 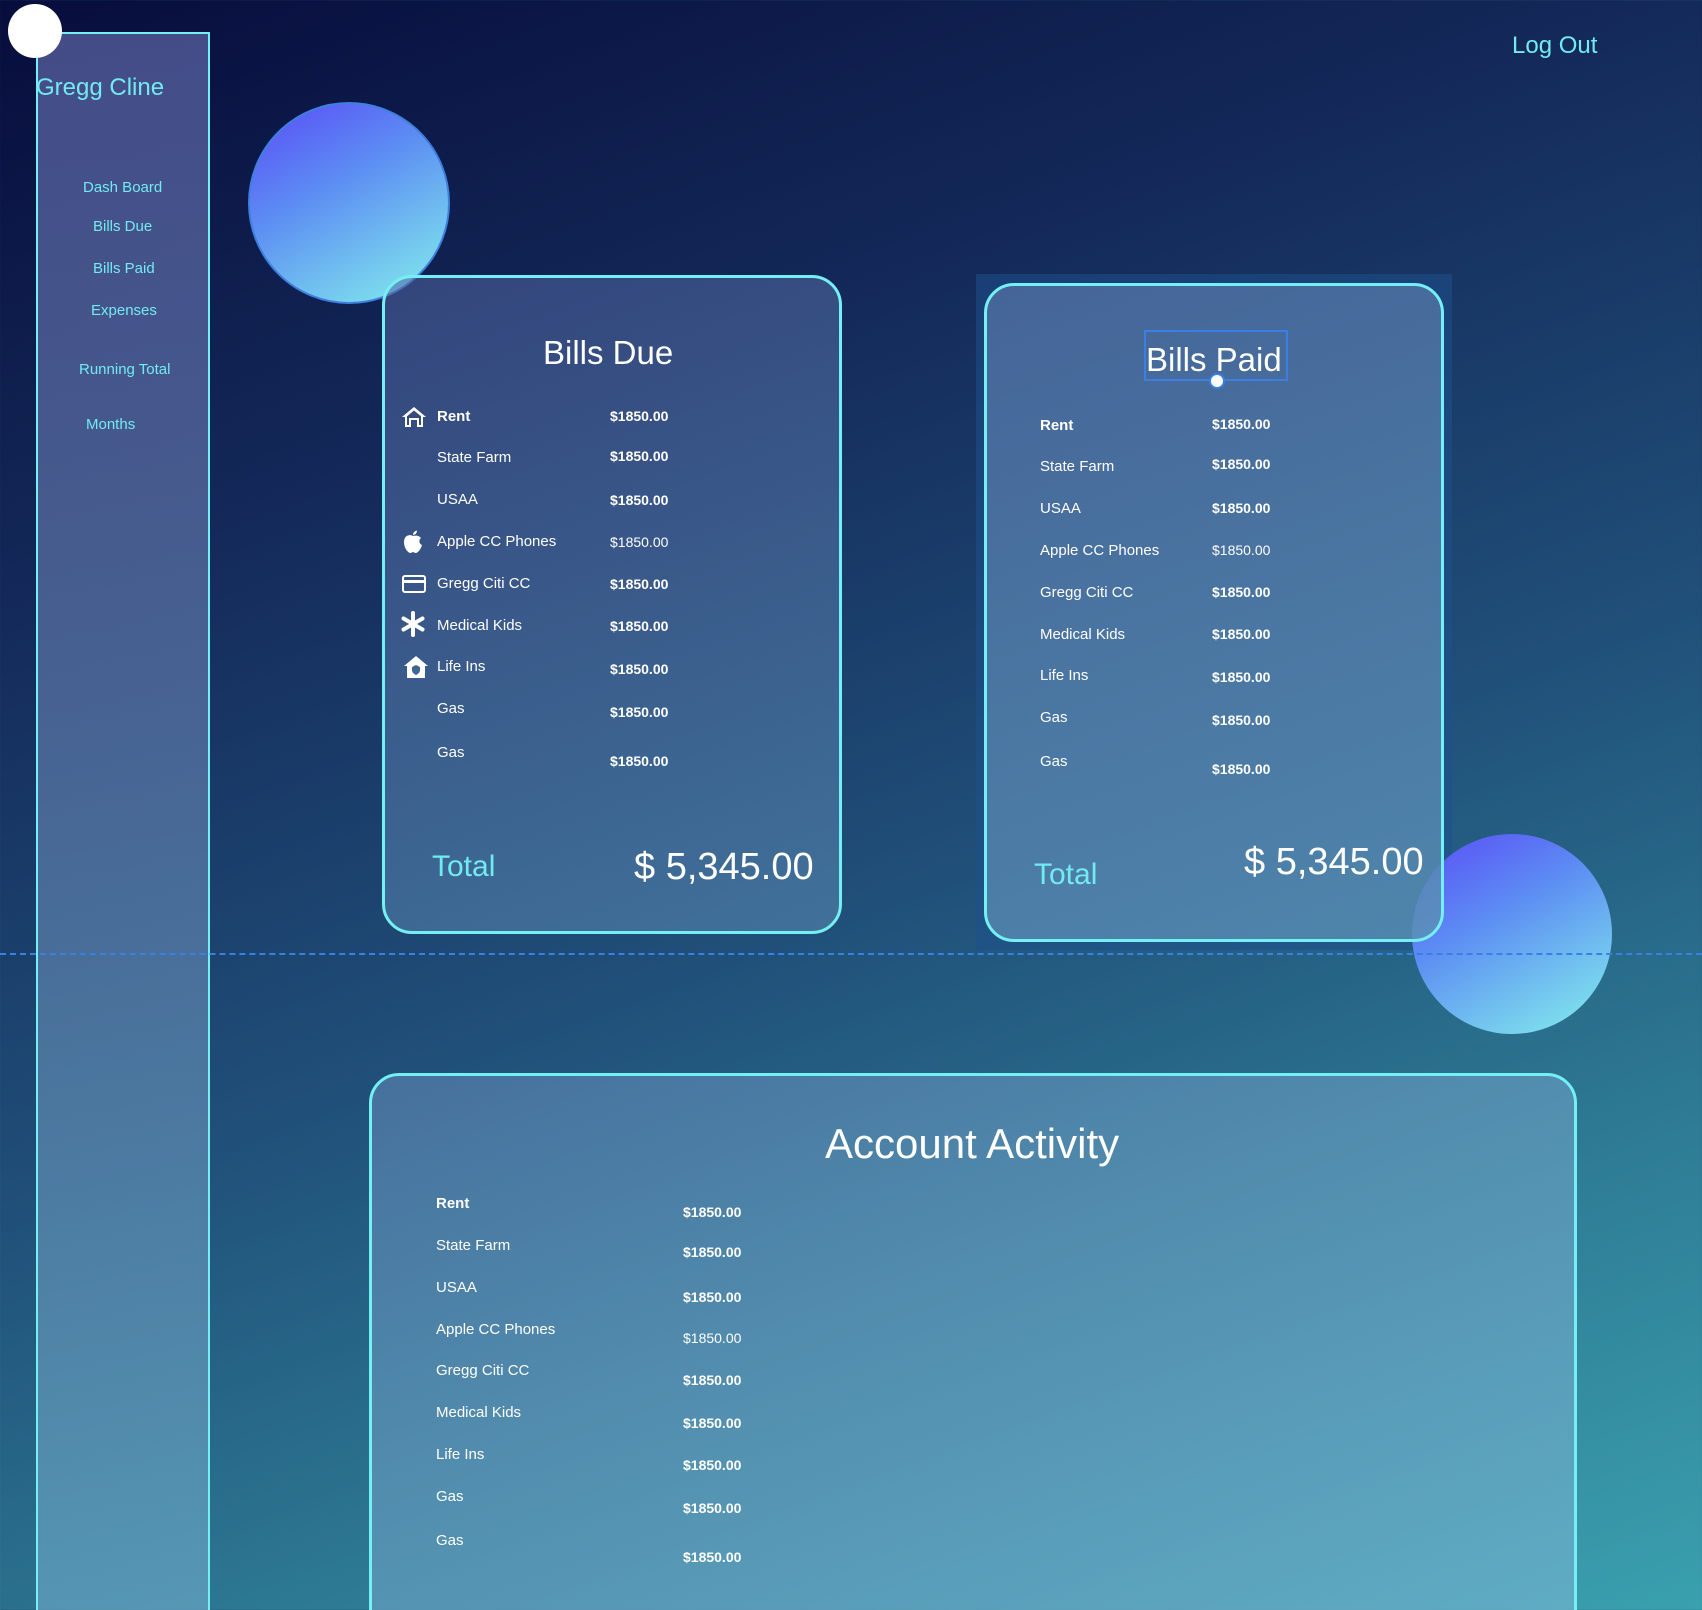 I want to click on bills-due-total-amount: $ 5,345.00, so click(x=724, y=867).